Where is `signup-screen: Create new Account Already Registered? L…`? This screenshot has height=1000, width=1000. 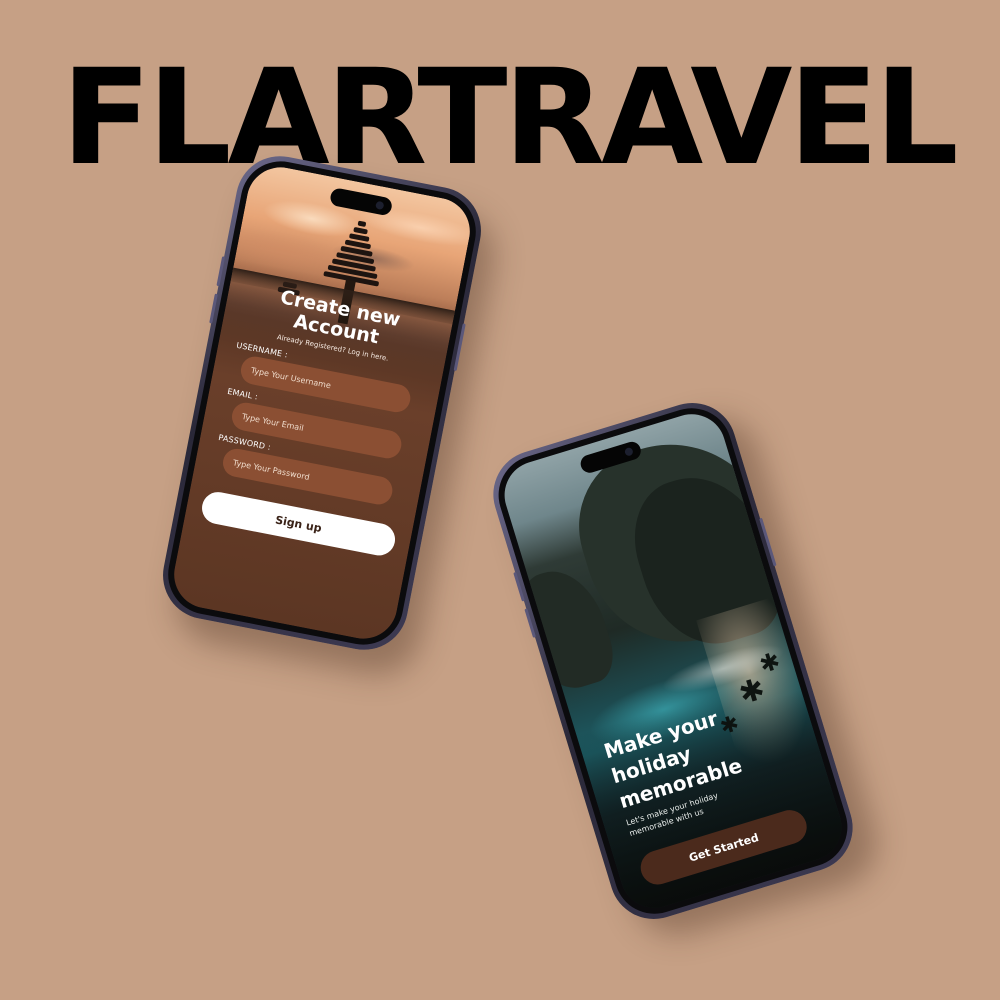
signup-screen: Create new Account Already Registered? L… is located at coordinates (322, 403).